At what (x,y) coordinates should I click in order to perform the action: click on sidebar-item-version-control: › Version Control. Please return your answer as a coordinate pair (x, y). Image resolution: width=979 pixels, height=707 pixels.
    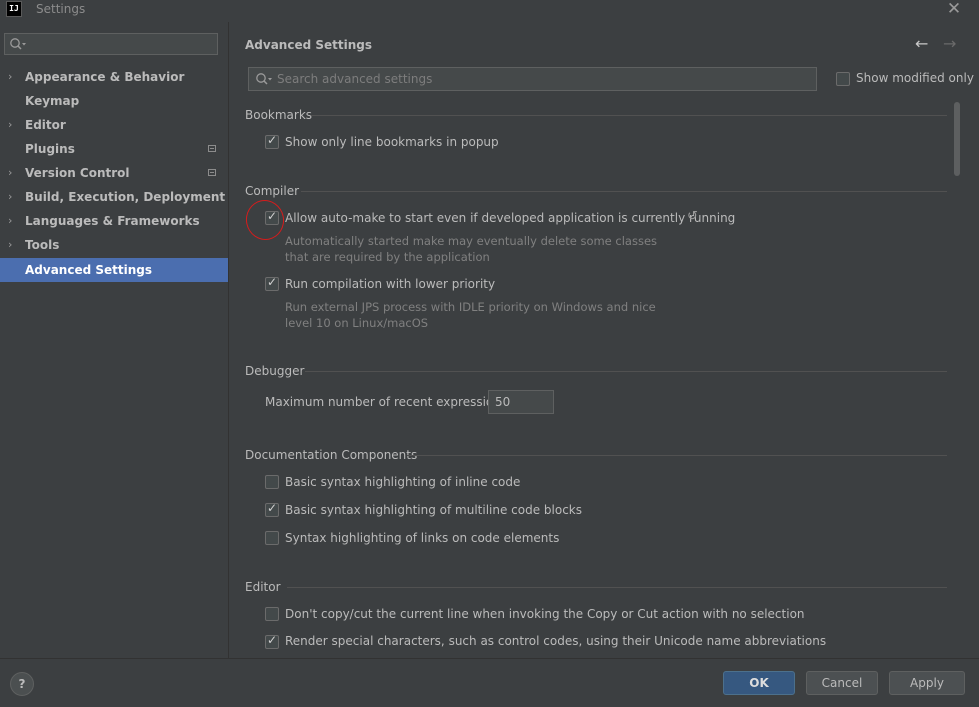
    Looking at the image, I should click on (114, 173).